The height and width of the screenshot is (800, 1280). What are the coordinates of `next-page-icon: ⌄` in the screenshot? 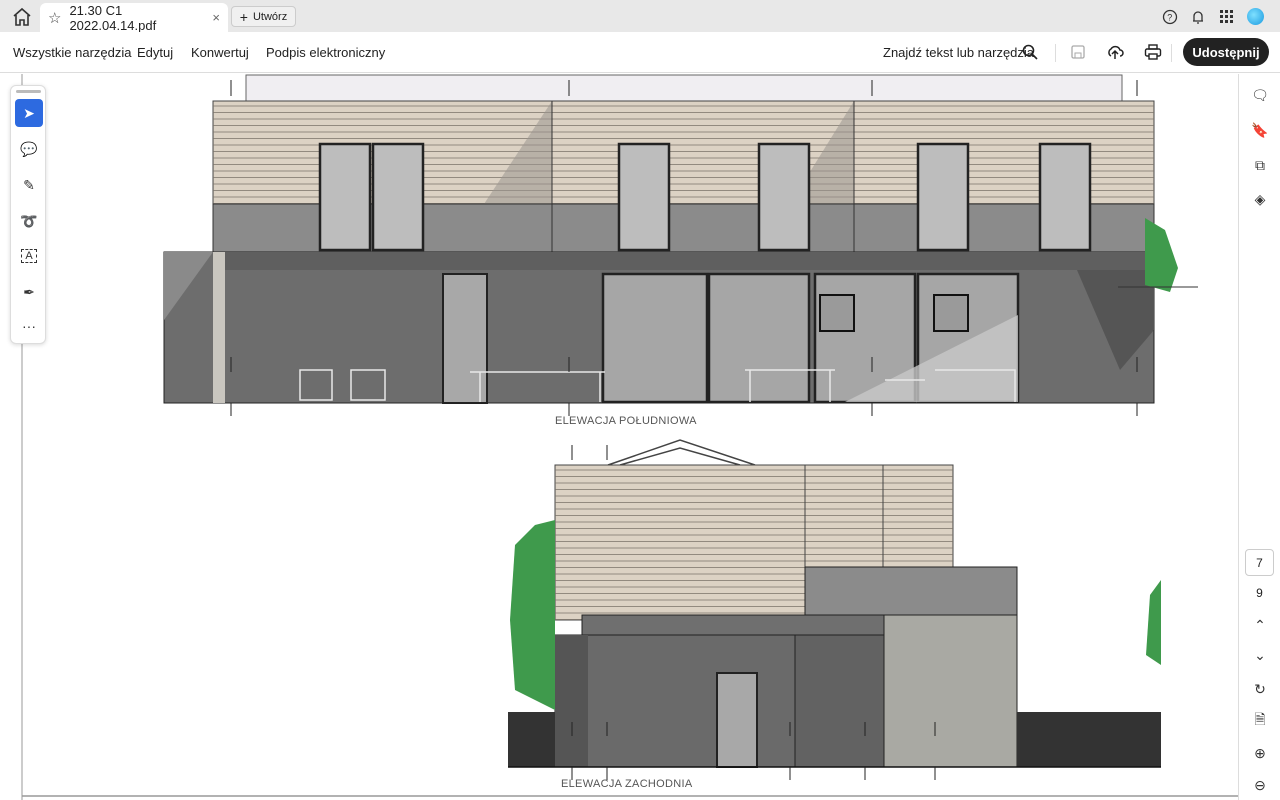 It's located at (1260, 655).